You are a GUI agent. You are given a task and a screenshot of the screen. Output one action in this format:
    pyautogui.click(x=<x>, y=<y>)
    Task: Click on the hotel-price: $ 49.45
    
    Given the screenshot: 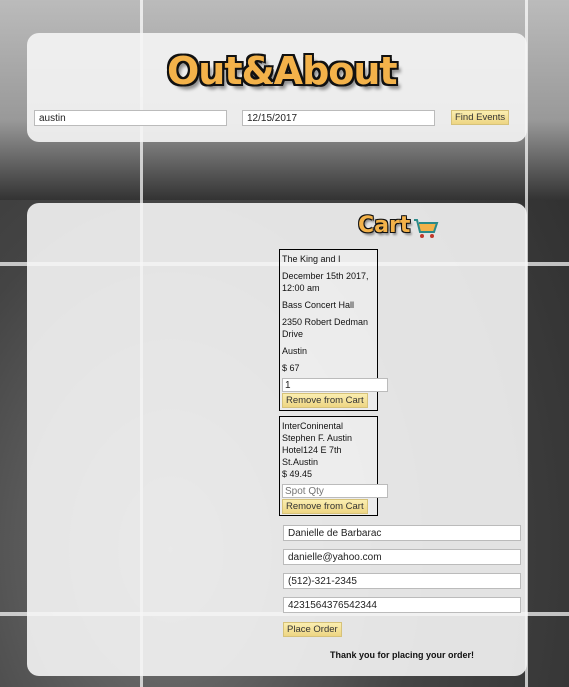 What is the action you would take?
    pyautogui.click(x=297, y=474)
    